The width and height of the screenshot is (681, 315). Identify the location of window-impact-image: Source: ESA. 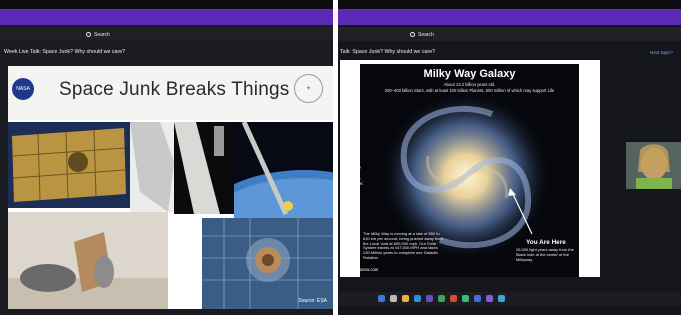
(267, 263).